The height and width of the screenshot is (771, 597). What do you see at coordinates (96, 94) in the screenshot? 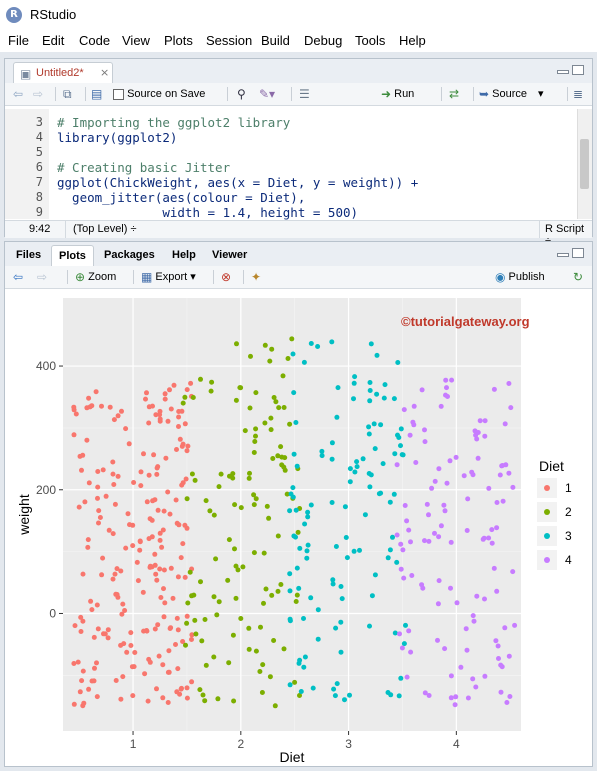
I see `save-icon: ▤` at bounding box center [96, 94].